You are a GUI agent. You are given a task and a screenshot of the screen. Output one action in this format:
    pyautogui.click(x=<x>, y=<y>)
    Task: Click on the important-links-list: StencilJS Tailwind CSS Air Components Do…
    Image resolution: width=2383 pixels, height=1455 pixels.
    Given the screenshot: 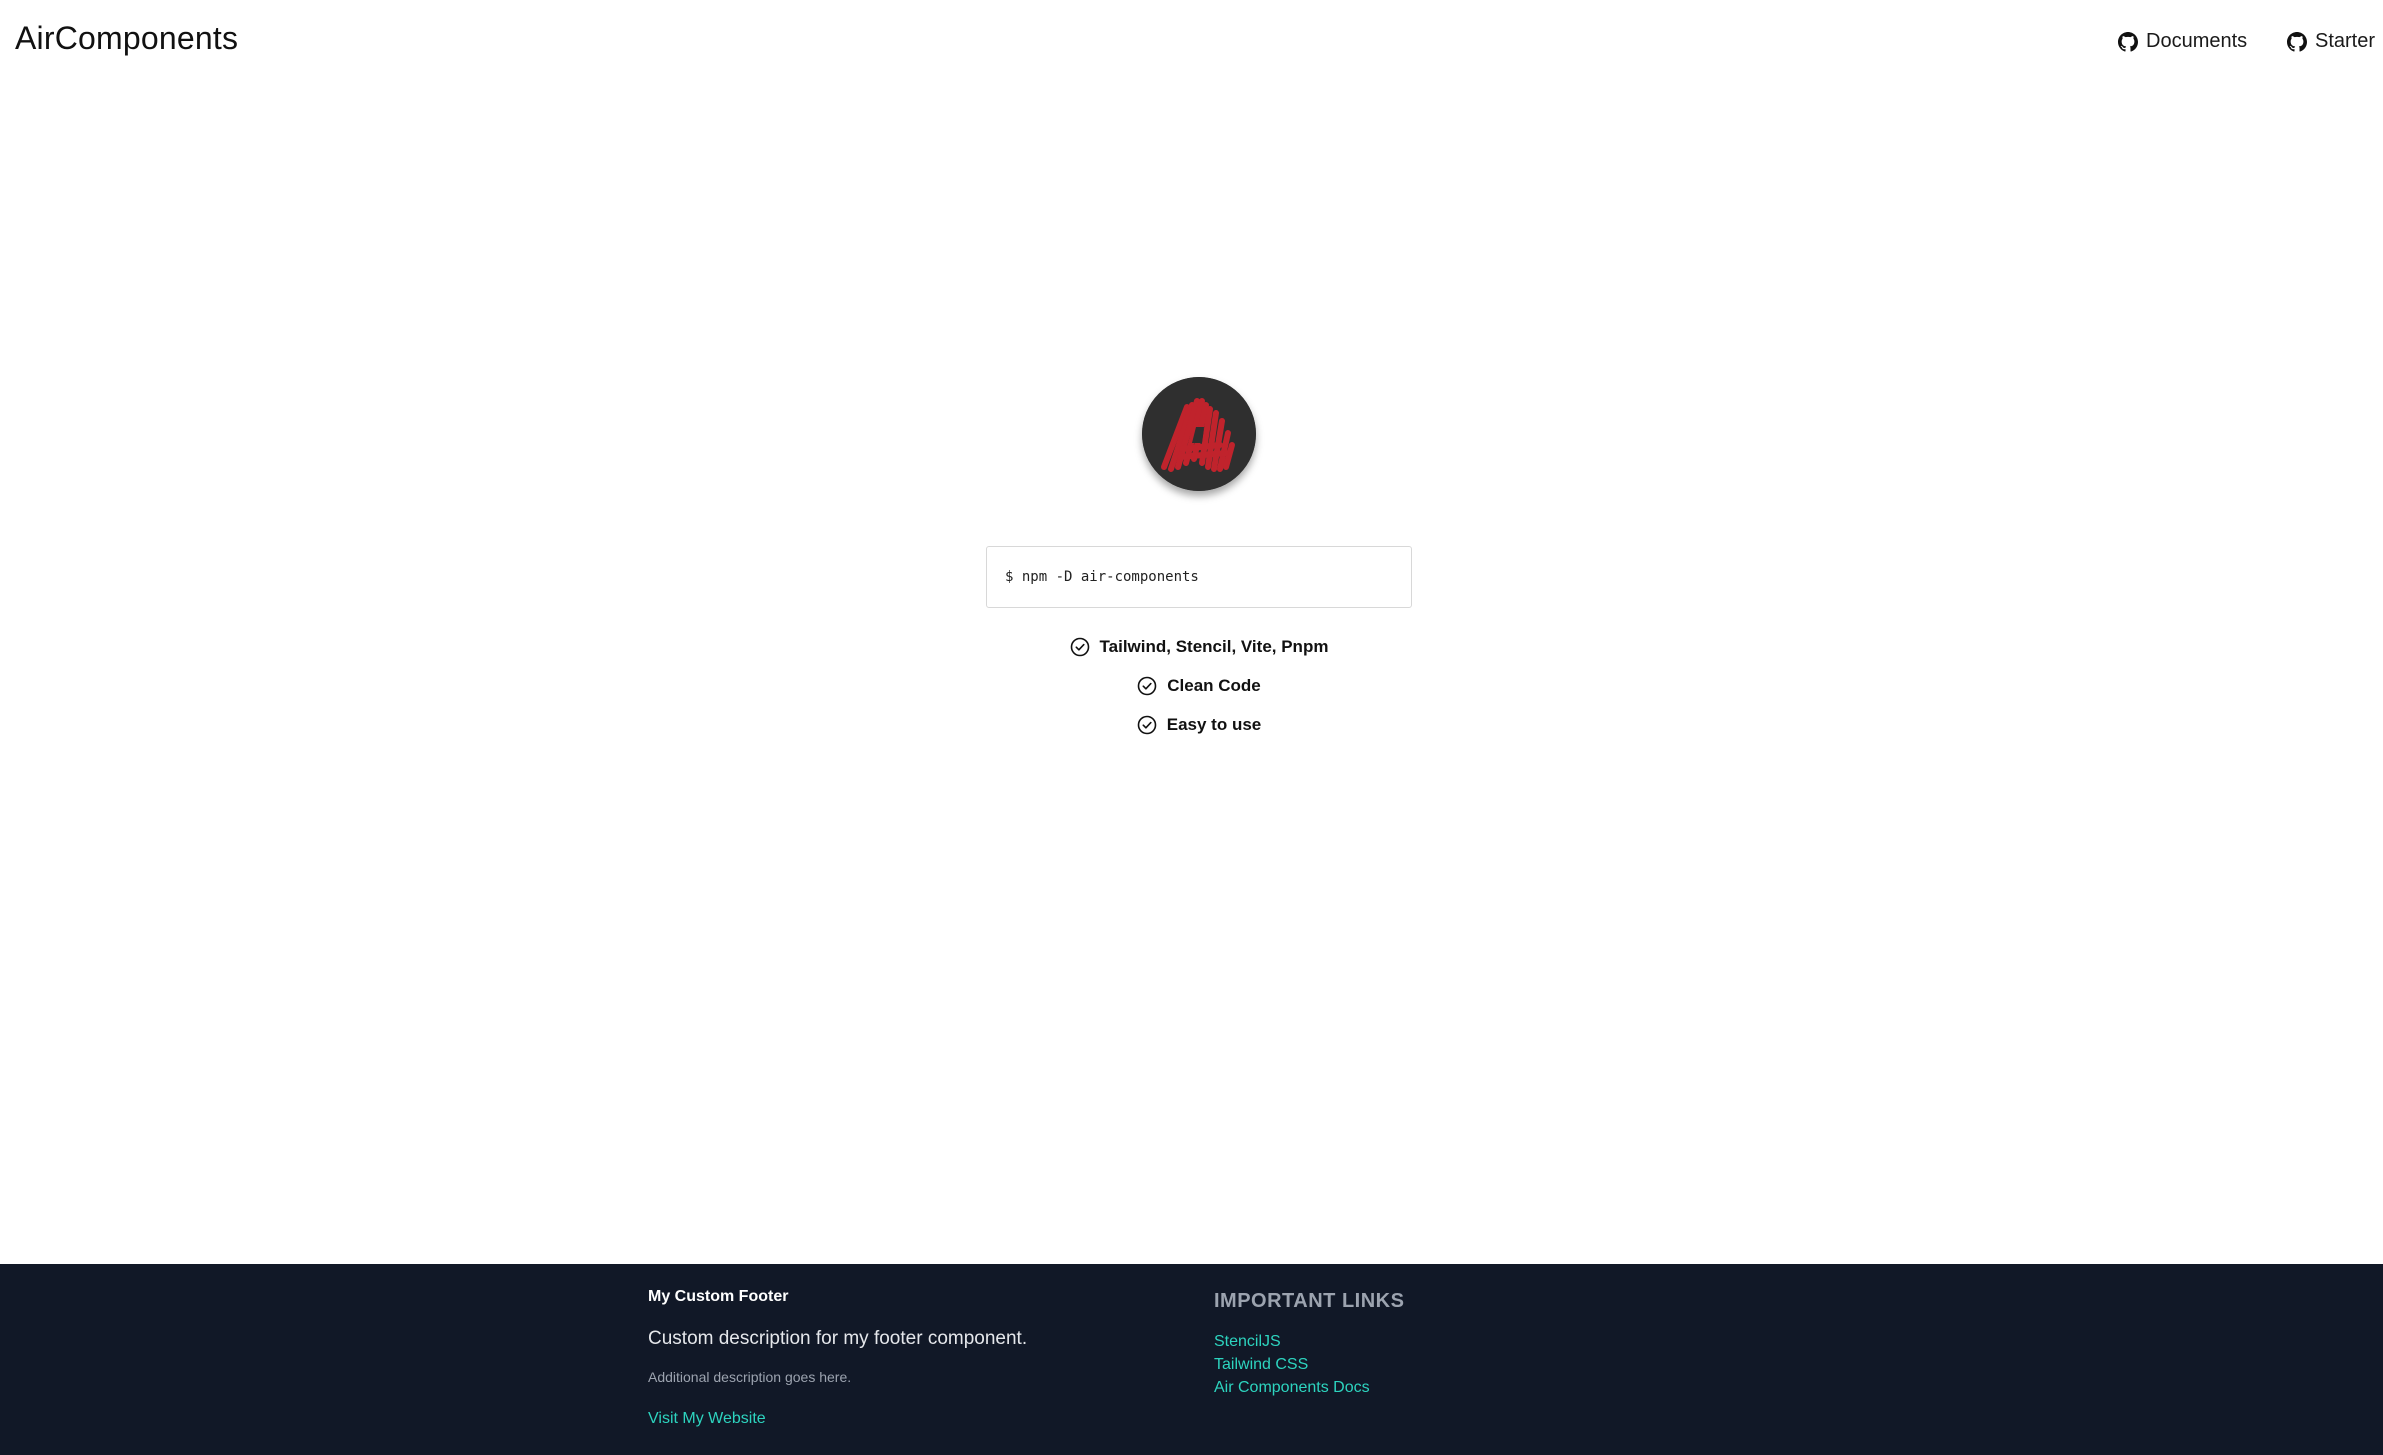 What is the action you would take?
    pyautogui.click(x=1292, y=1364)
    